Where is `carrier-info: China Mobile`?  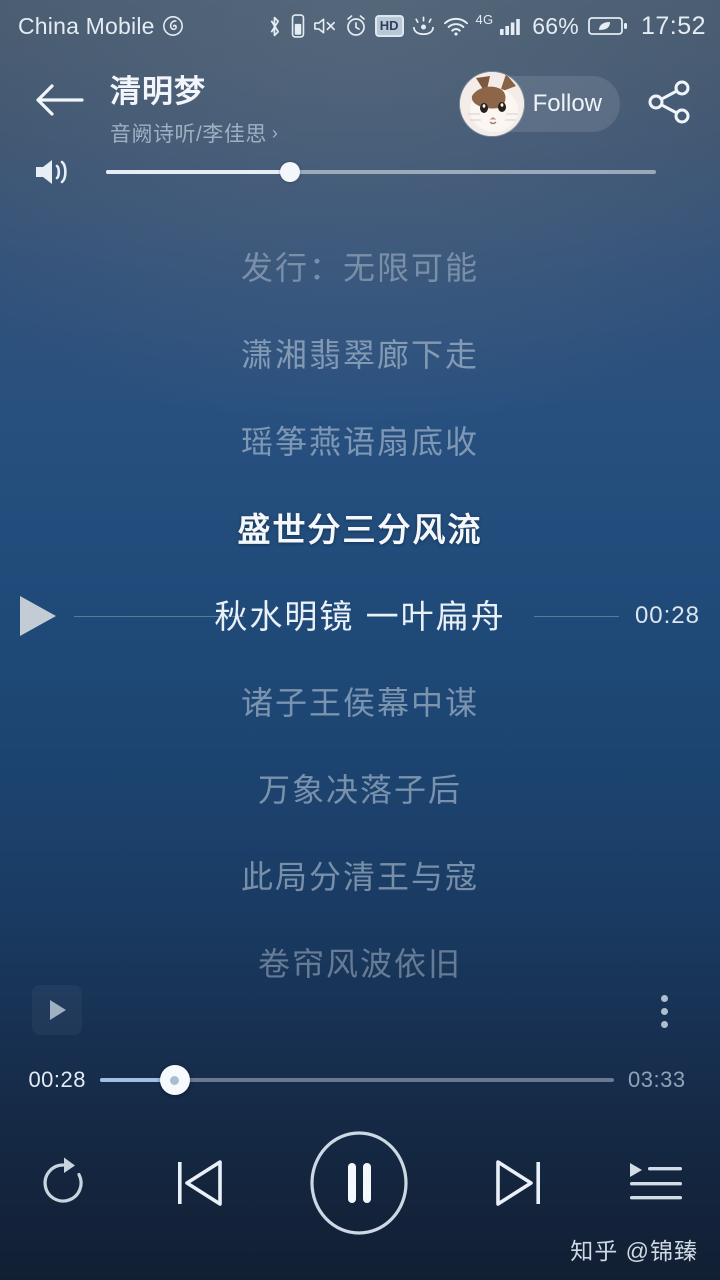 carrier-info: China Mobile is located at coordinates (101, 26).